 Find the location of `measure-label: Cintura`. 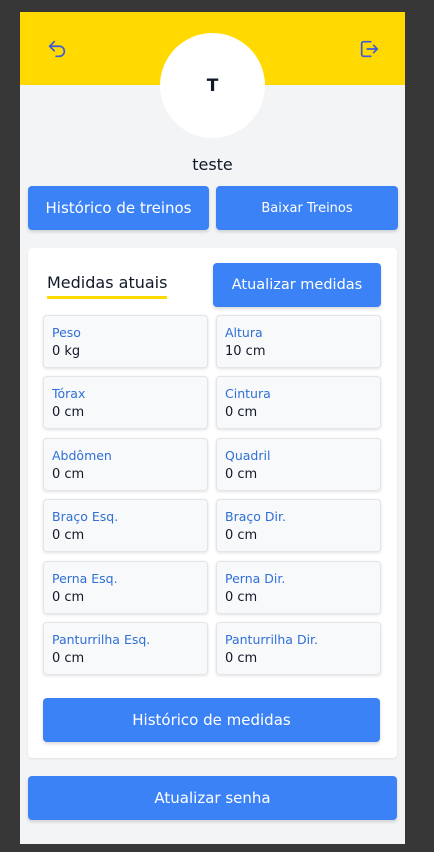

measure-label: Cintura is located at coordinates (248, 393).